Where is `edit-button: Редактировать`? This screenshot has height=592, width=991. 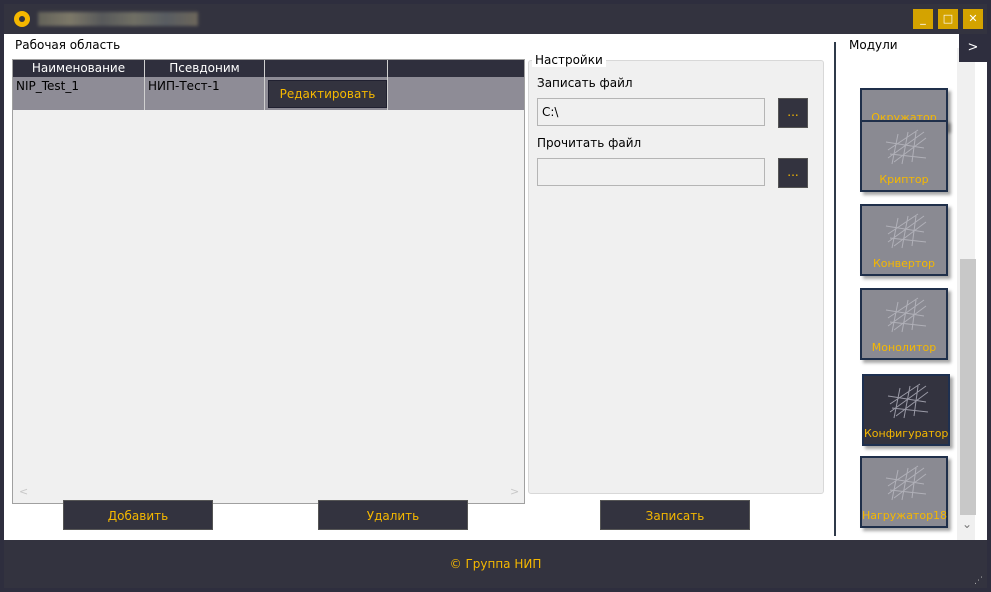 edit-button: Редактировать is located at coordinates (327, 94).